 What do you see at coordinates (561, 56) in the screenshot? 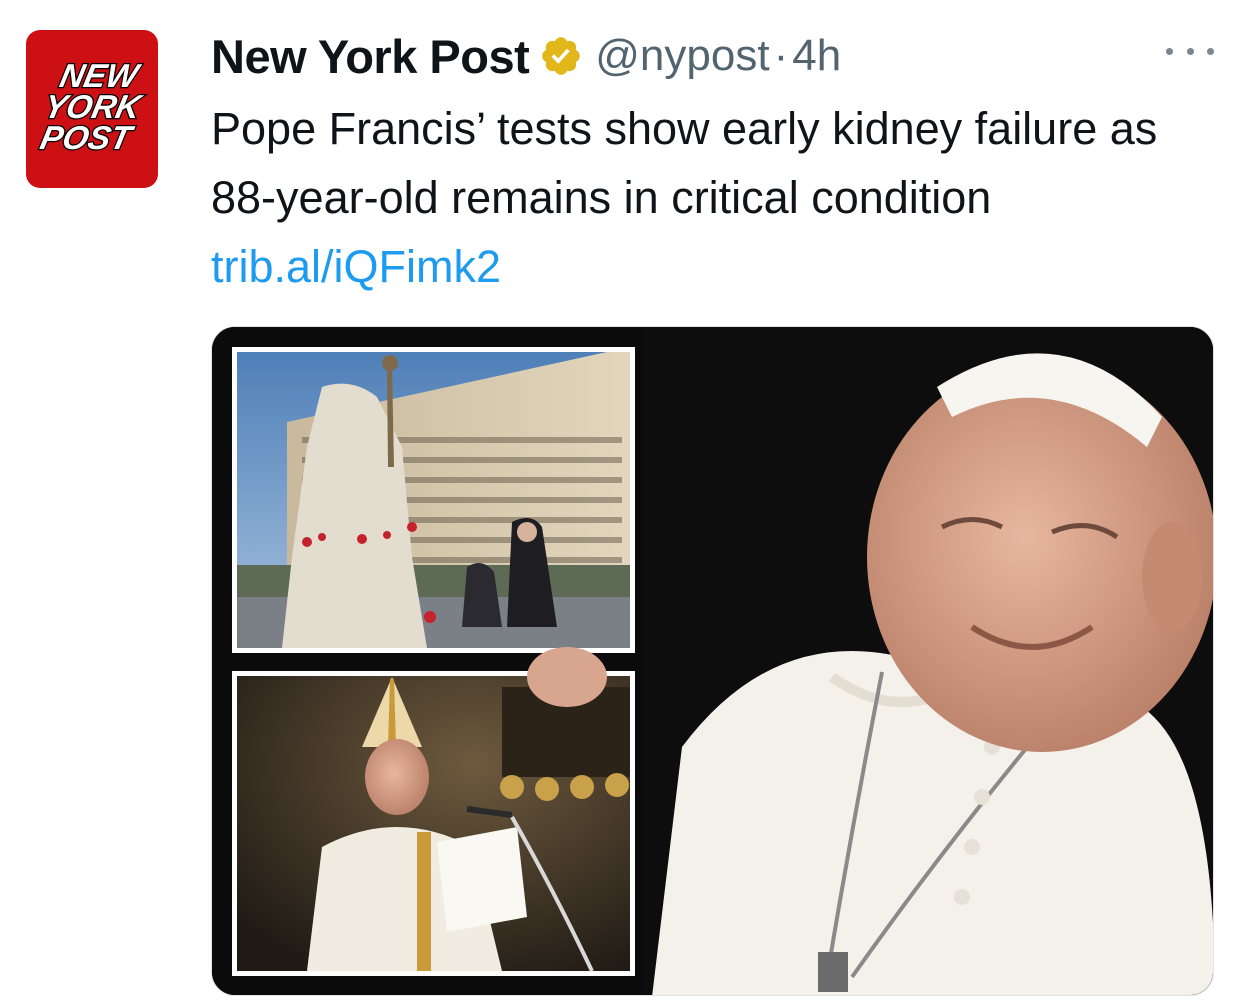
I see `verified-badge-icon` at bounding box center [561, 56].